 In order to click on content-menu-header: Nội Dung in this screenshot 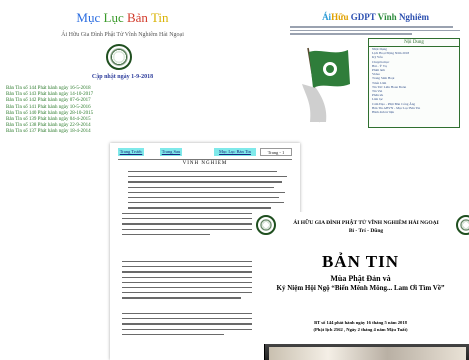, I will do `click(414, 43)`.